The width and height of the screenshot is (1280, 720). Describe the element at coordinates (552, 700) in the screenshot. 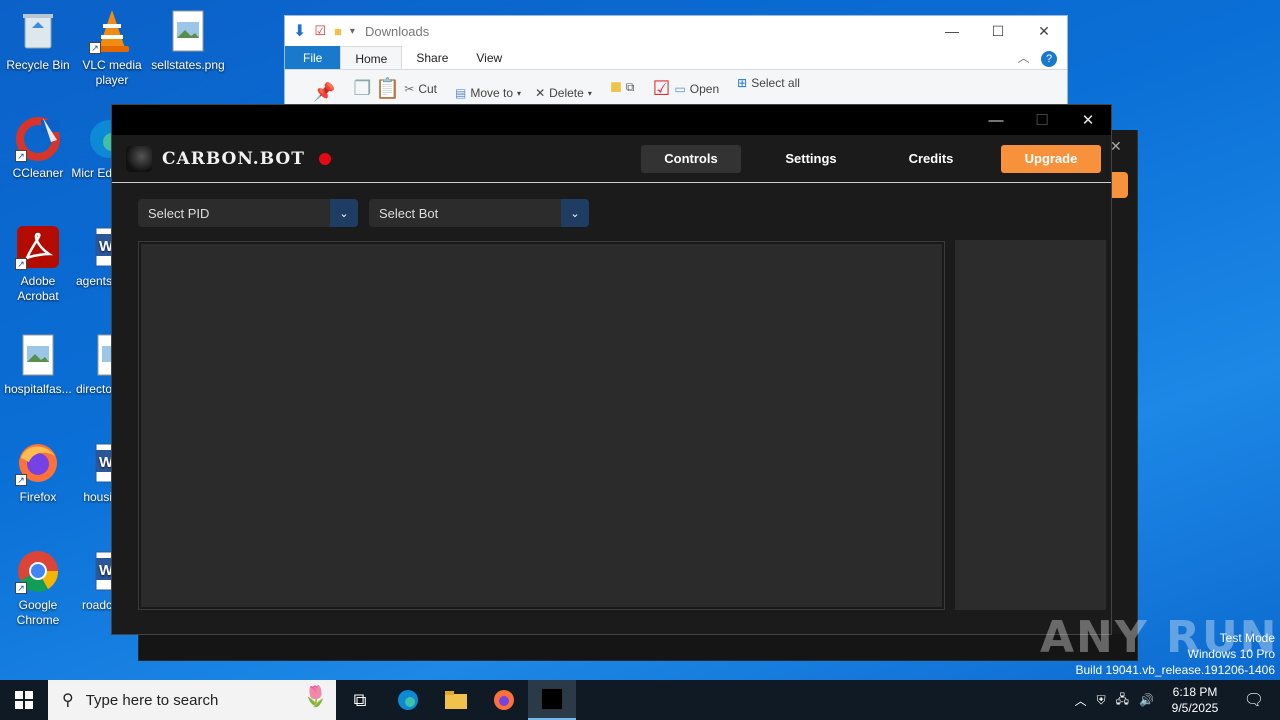

I see `carbon-bot-taskbar-icon` at that location.